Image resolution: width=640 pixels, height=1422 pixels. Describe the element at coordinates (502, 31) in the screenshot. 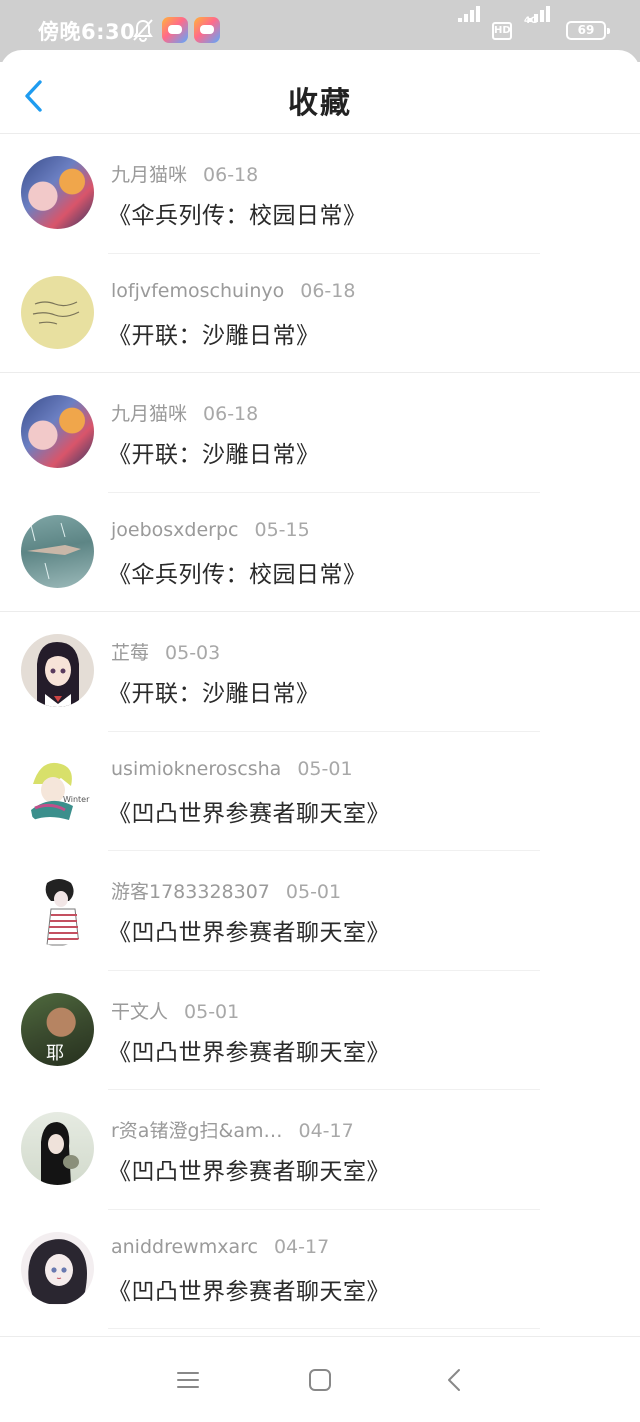

I see `hd-badge: HD` at that location.